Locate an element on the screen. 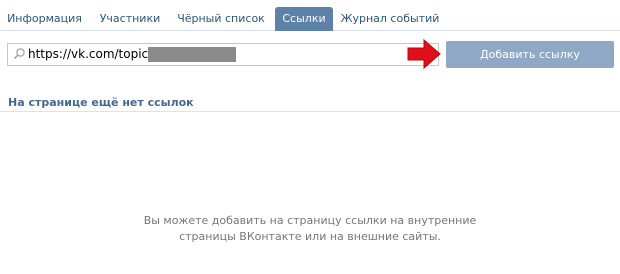 The height and width of the screenshot is (274, 620). divider is located at coordinates (310, 111).